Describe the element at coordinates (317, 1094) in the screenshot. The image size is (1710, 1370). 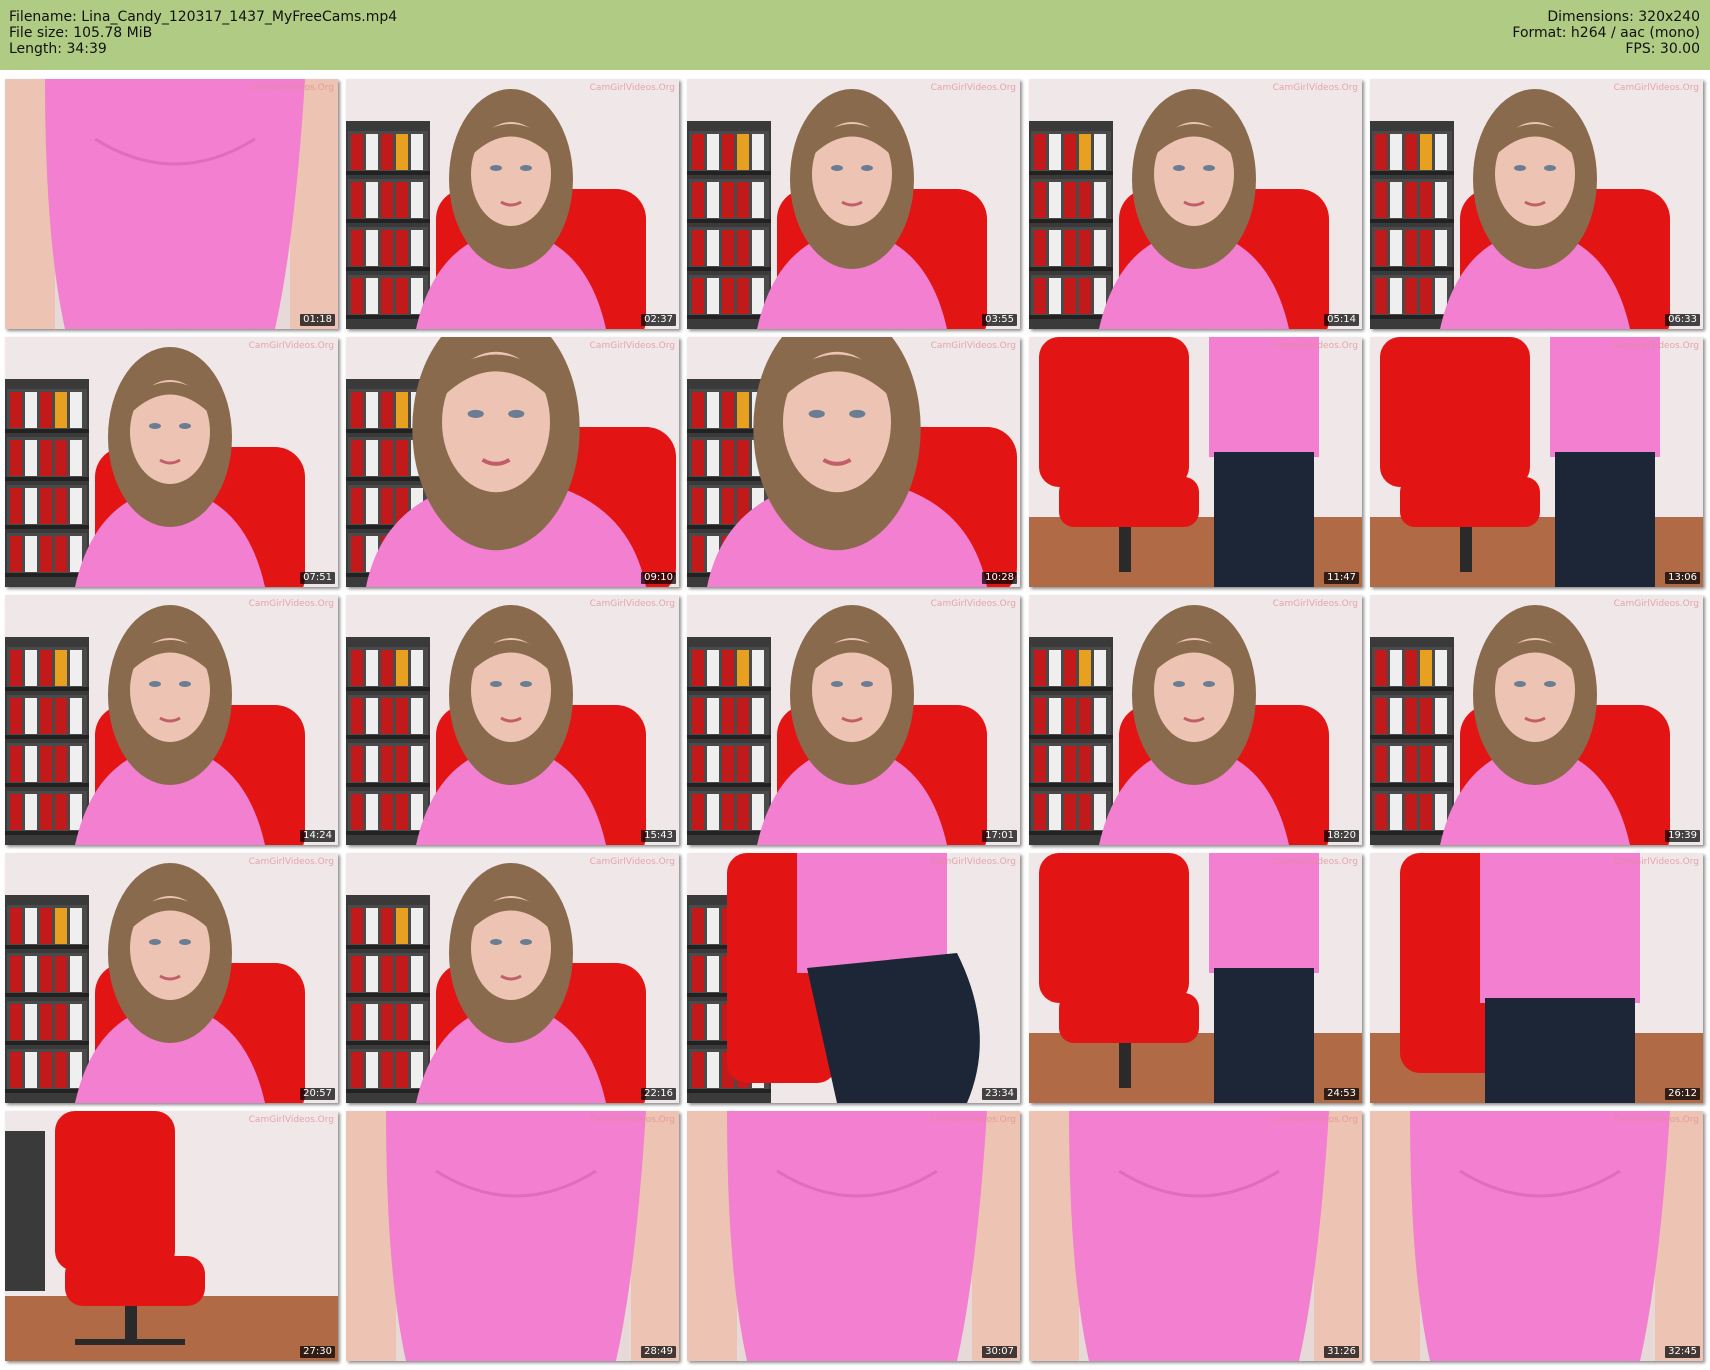
I see `timestamp-label: 20:57` at that location.